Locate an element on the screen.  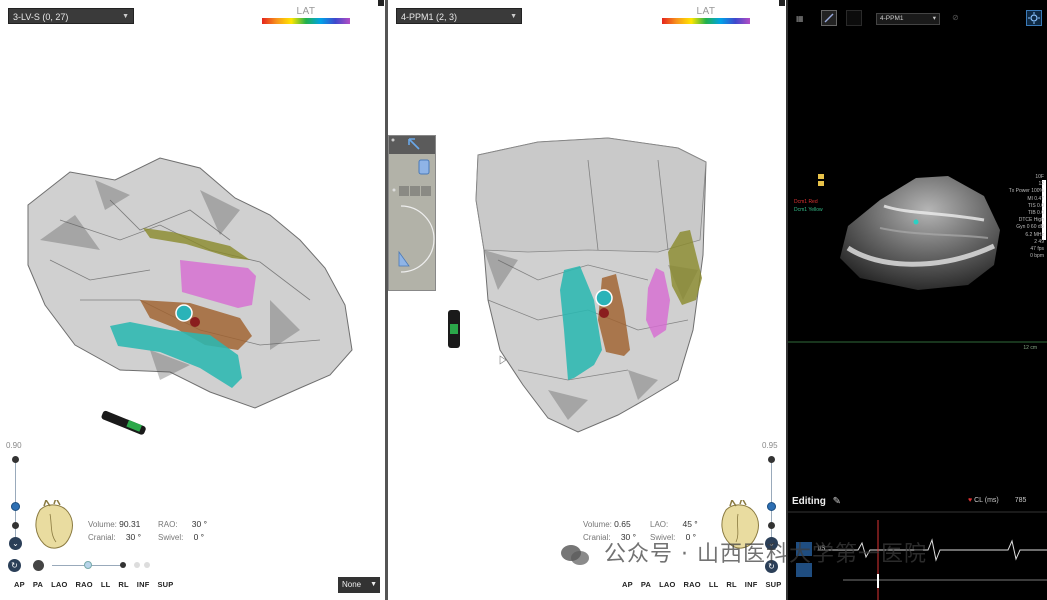
tool-palette is located at coordinates (412, 213).